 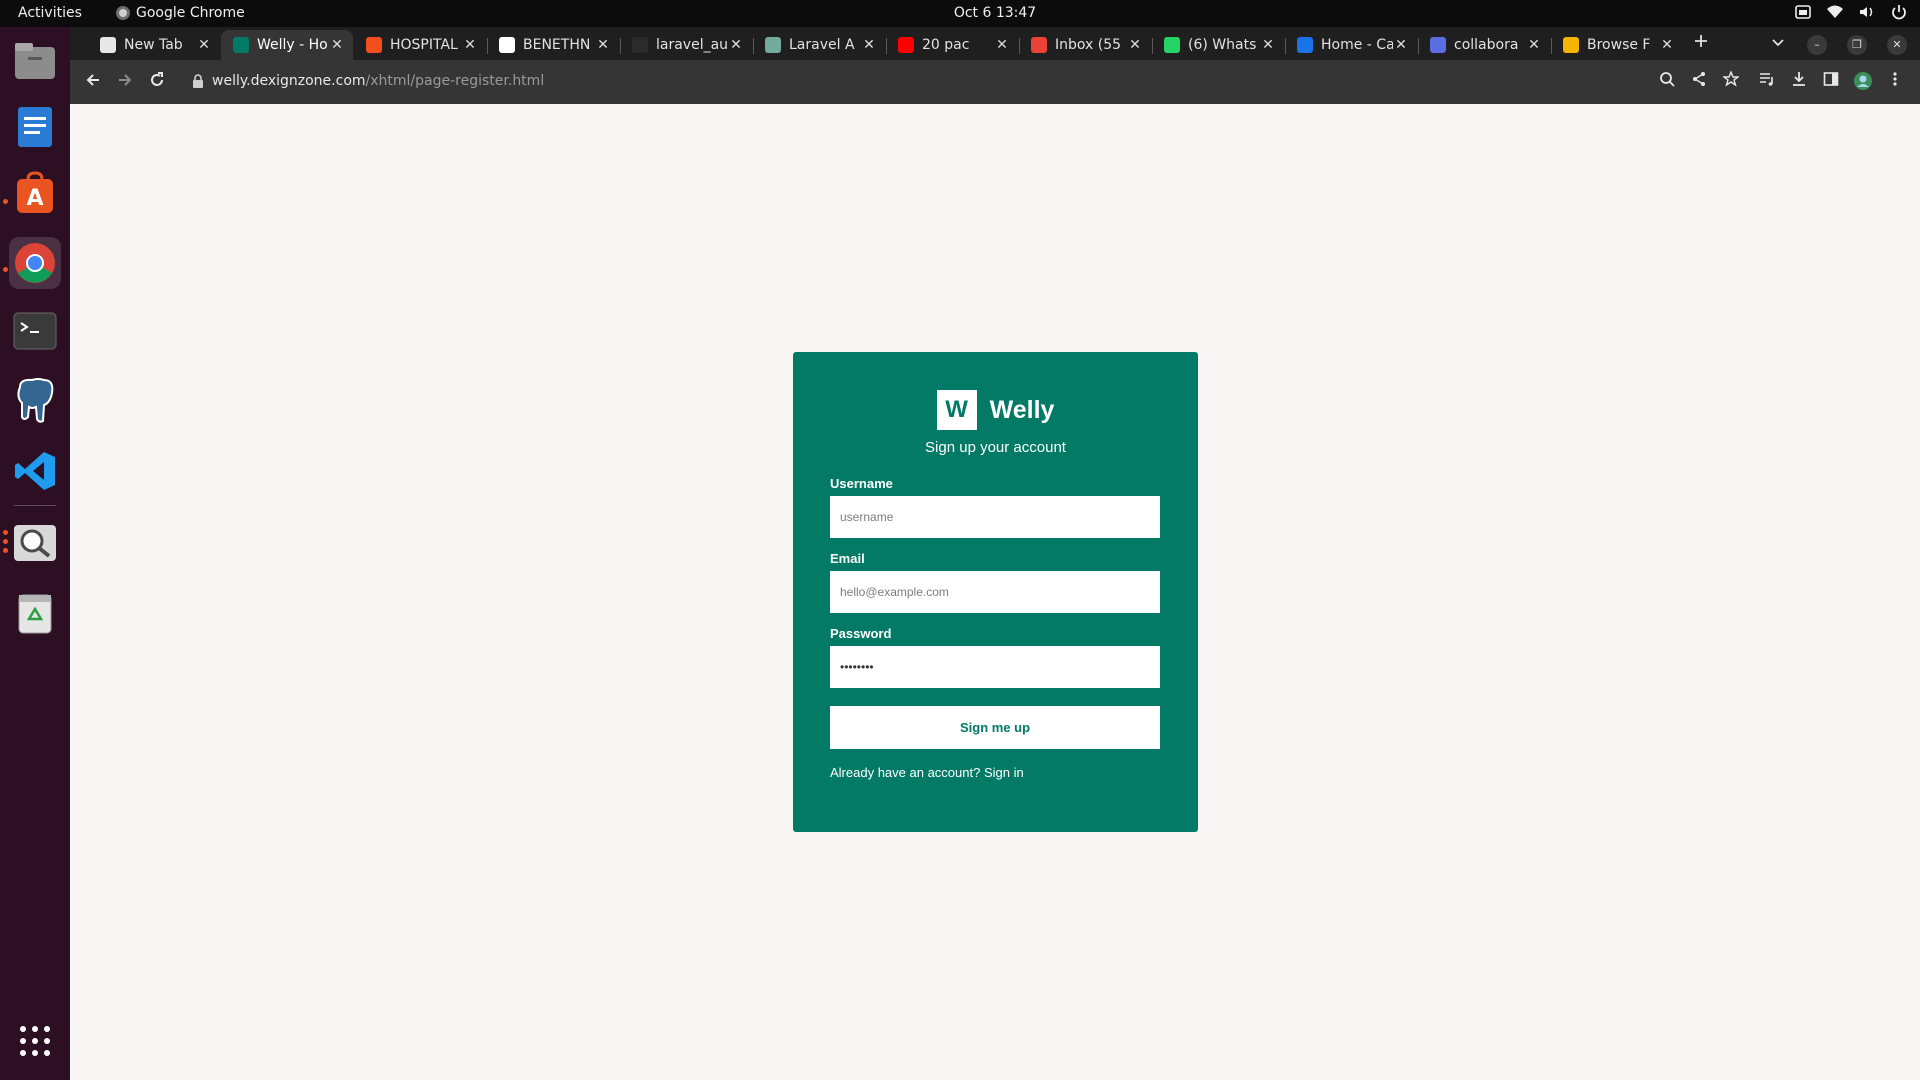 I want to click on files-icon, so click(x=35, y=61).